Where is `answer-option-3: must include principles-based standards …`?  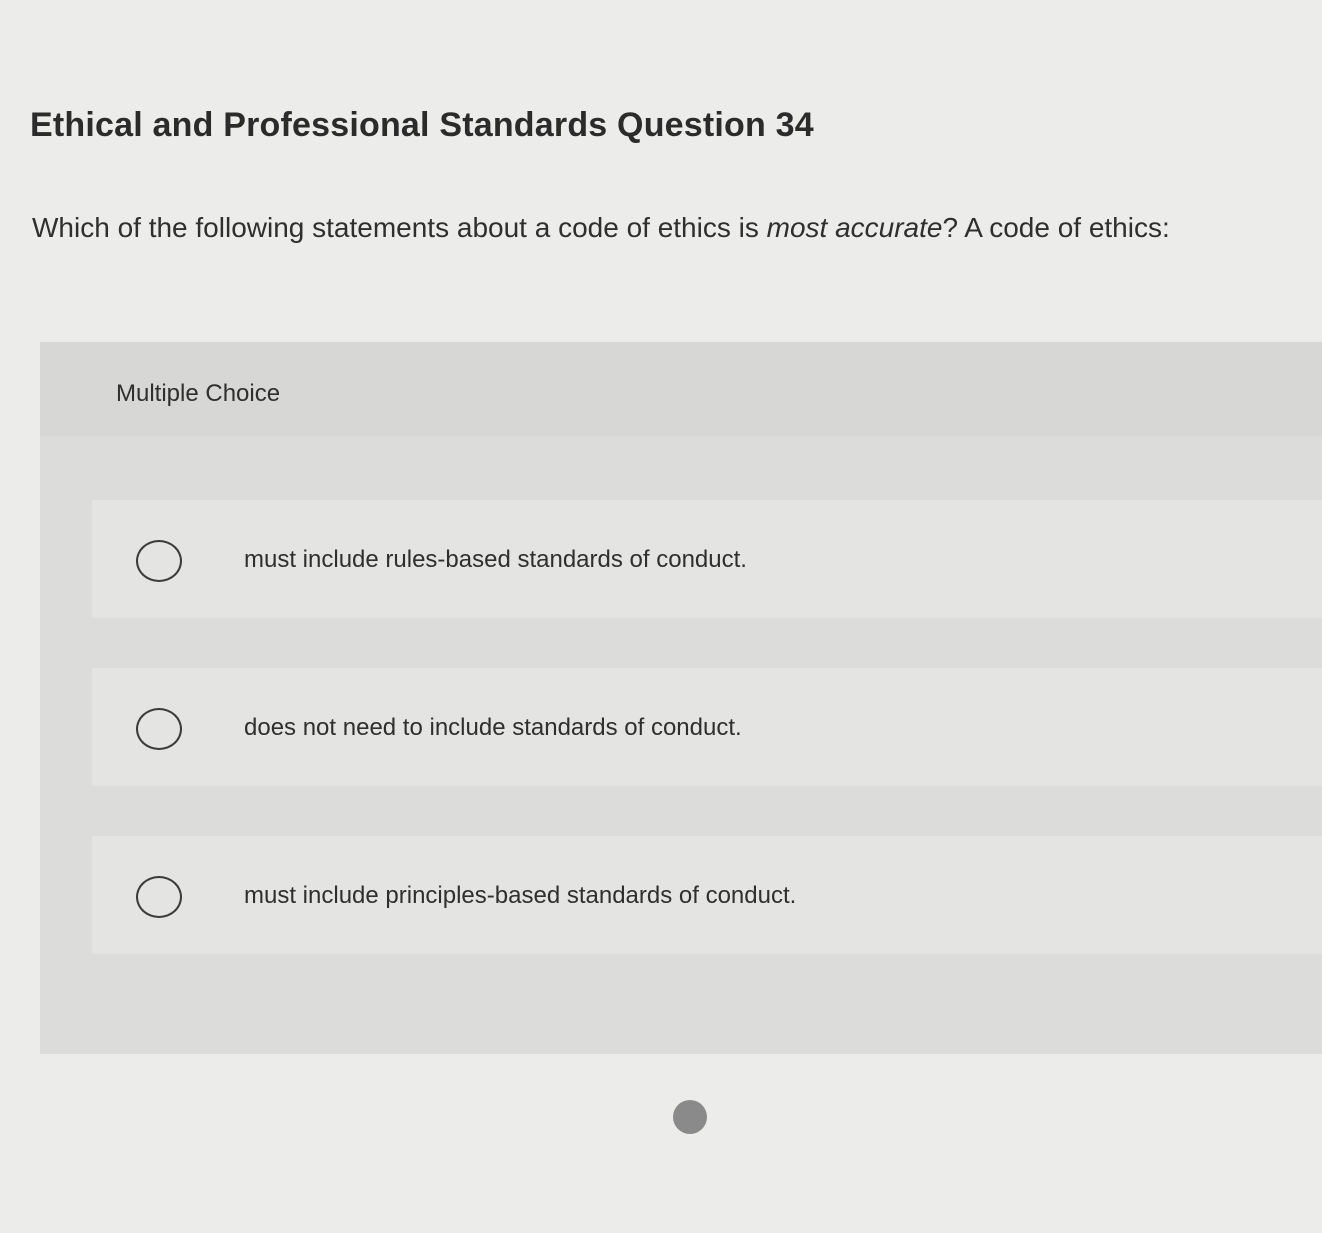
answer-option-3: must include principles-based standards … is located at coordinates (707, 895).